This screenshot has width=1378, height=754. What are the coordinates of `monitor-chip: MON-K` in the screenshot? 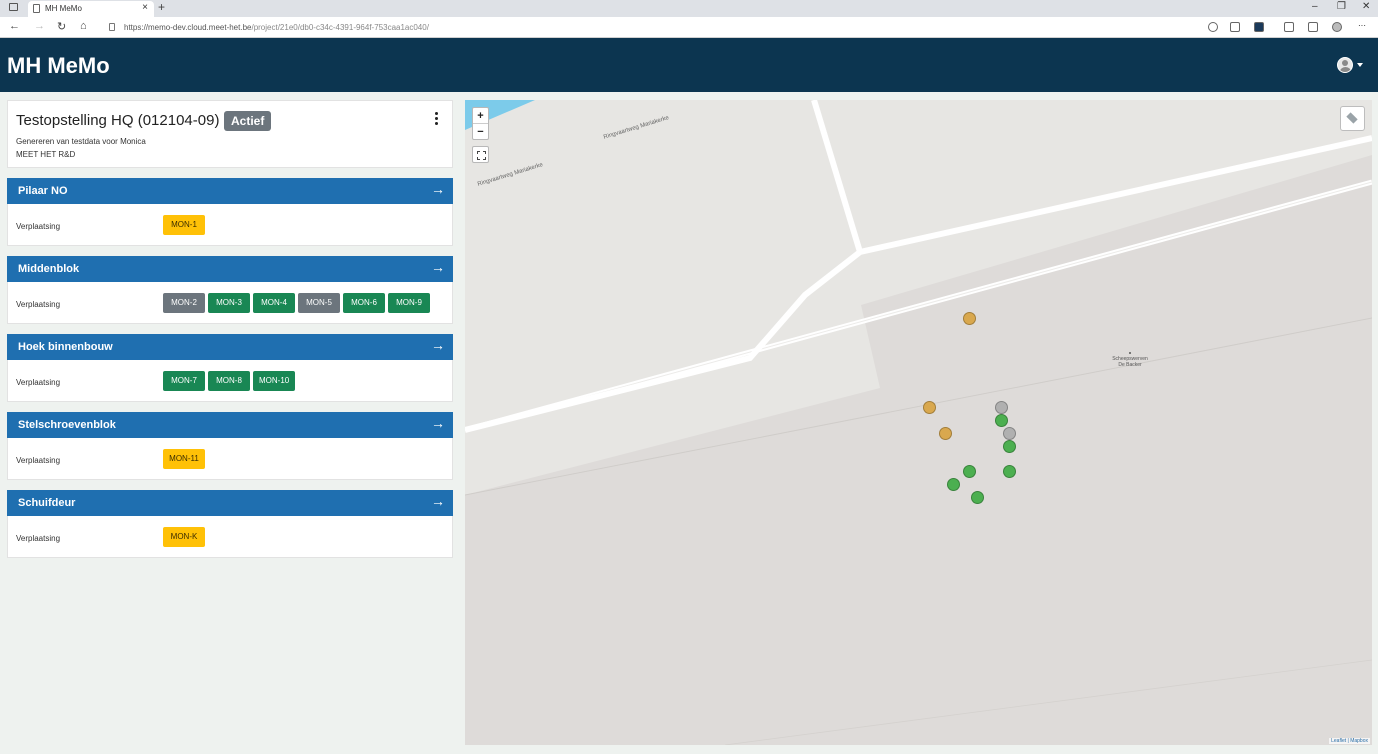 It's located at (184, 537).